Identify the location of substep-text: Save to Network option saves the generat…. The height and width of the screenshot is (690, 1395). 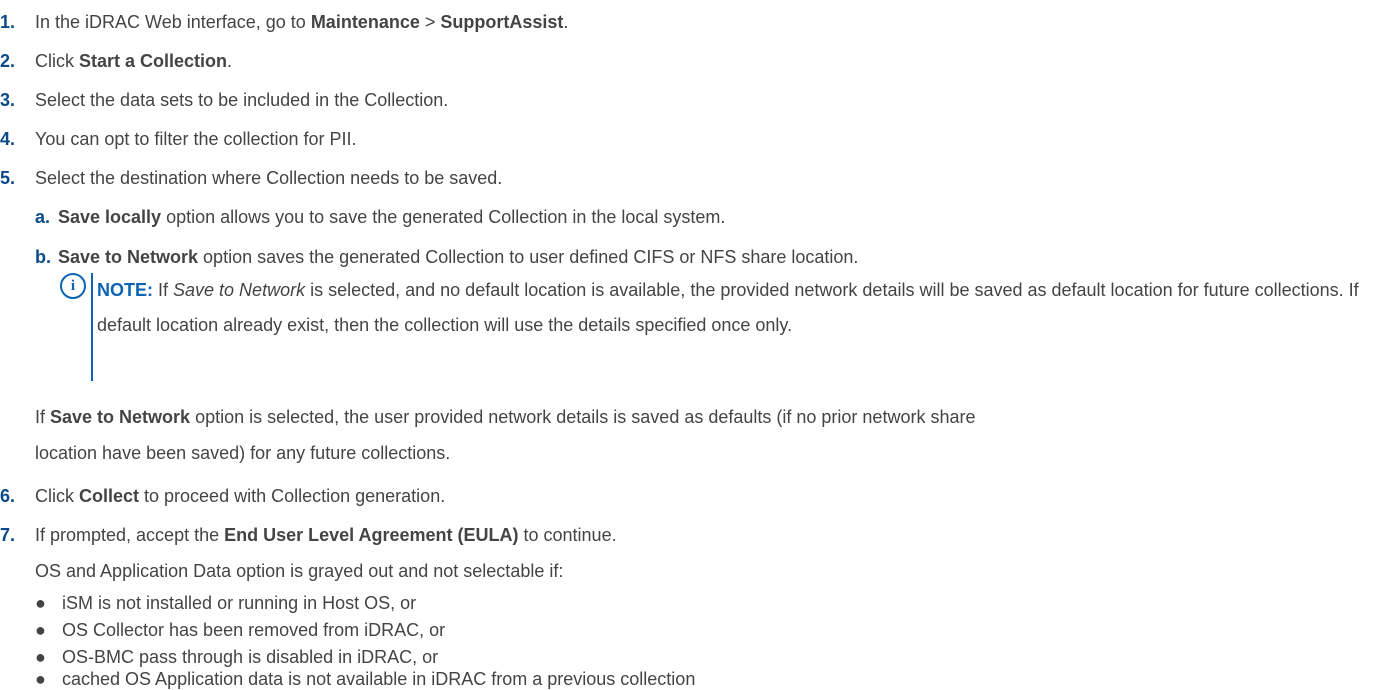
(458, 257).